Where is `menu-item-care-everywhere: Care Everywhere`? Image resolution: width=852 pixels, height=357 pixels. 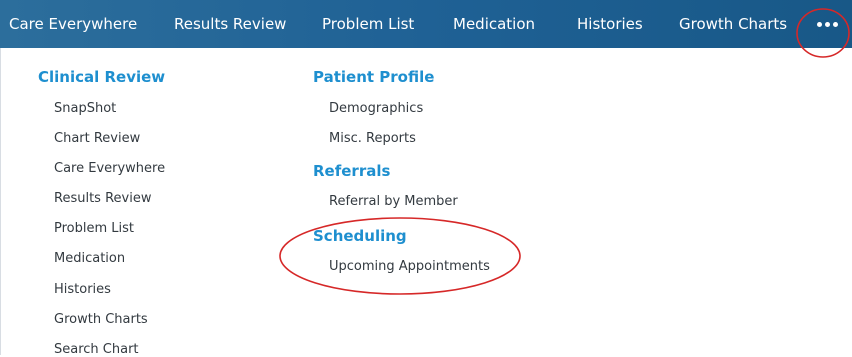 menu-item-care-everywhere: Care Everywhere is located at coordinates (109, 168).